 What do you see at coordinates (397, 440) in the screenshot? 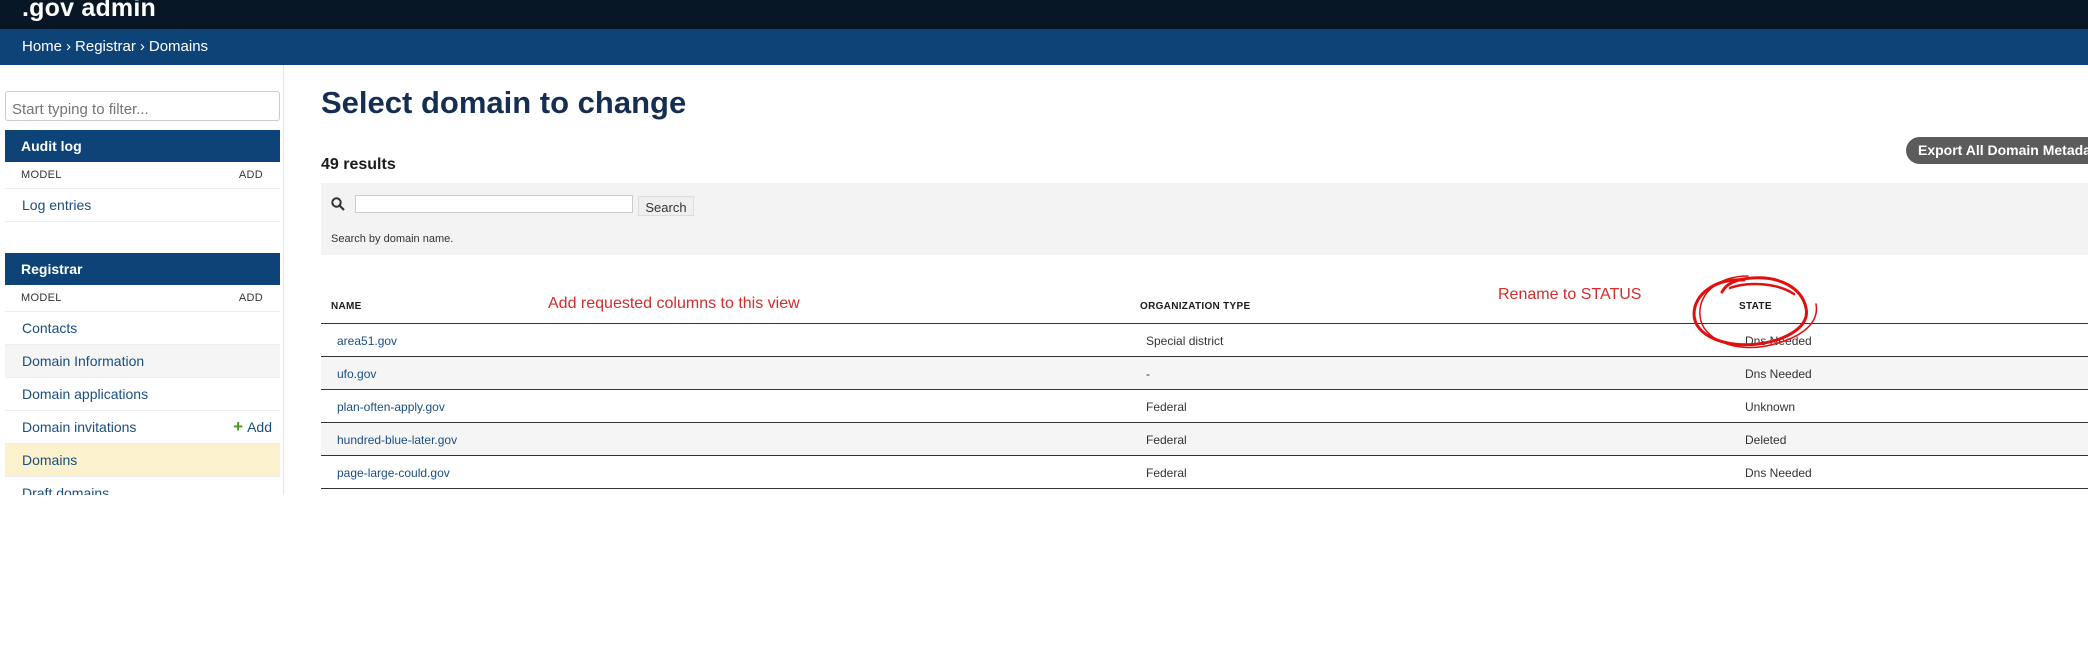
I see `domain-name-link: hundred-blue-later.gov` at bounding box center [397, 440].